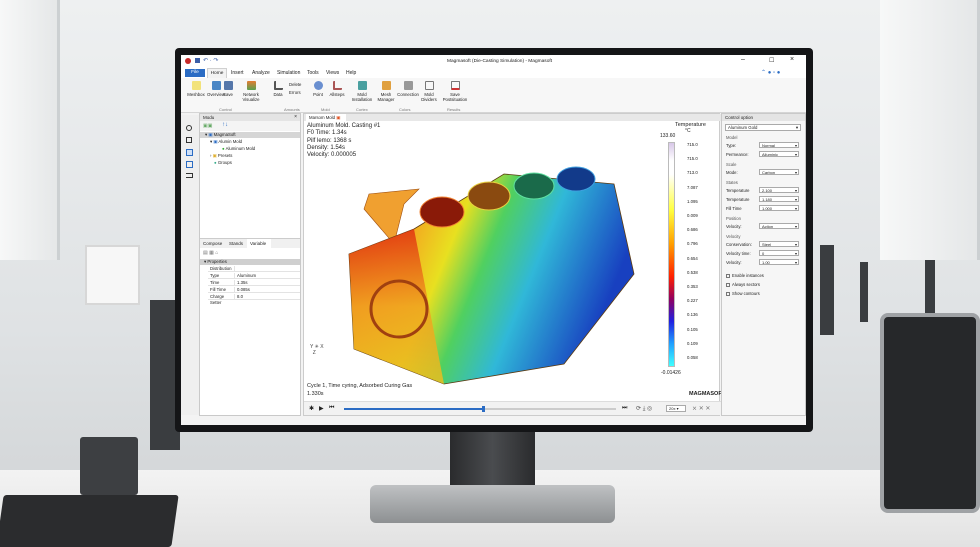 The height and width of the screenshot is (547, 980). What do you see at coordinates (779, 190) in the screenshot?
I see `field-input: 2.100 ▾` at bounding box center [779, 190].